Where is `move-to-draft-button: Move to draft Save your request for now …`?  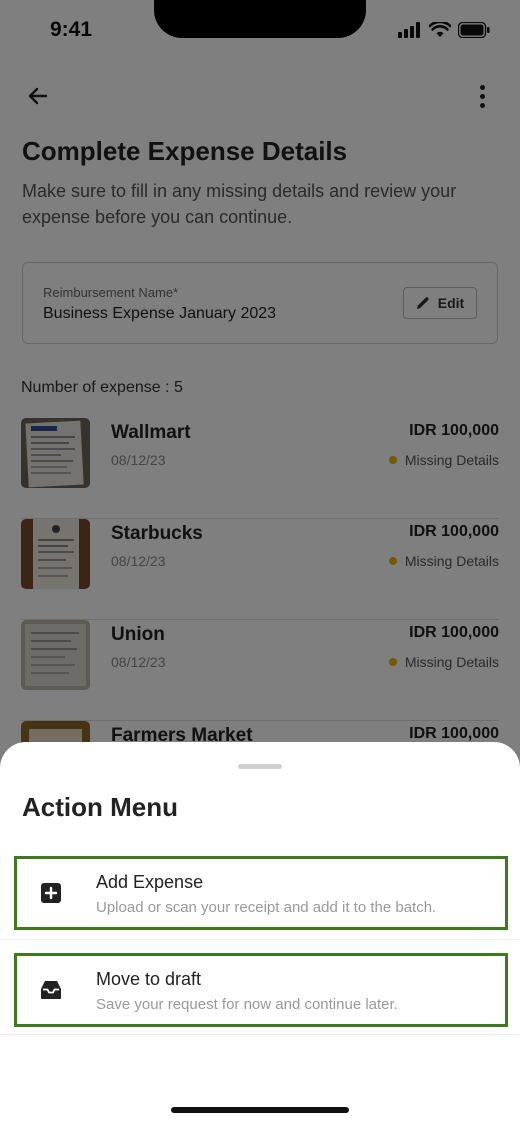 move-to-draft-button: Move to draft Save your request for now … is located at coordinates (261, 990).